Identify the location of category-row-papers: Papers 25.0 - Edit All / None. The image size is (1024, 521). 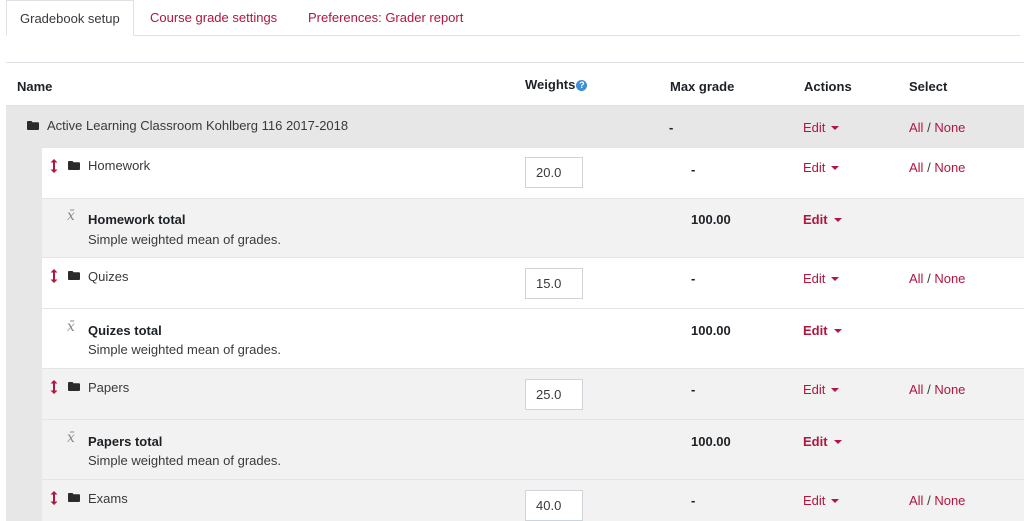
(515, 393).